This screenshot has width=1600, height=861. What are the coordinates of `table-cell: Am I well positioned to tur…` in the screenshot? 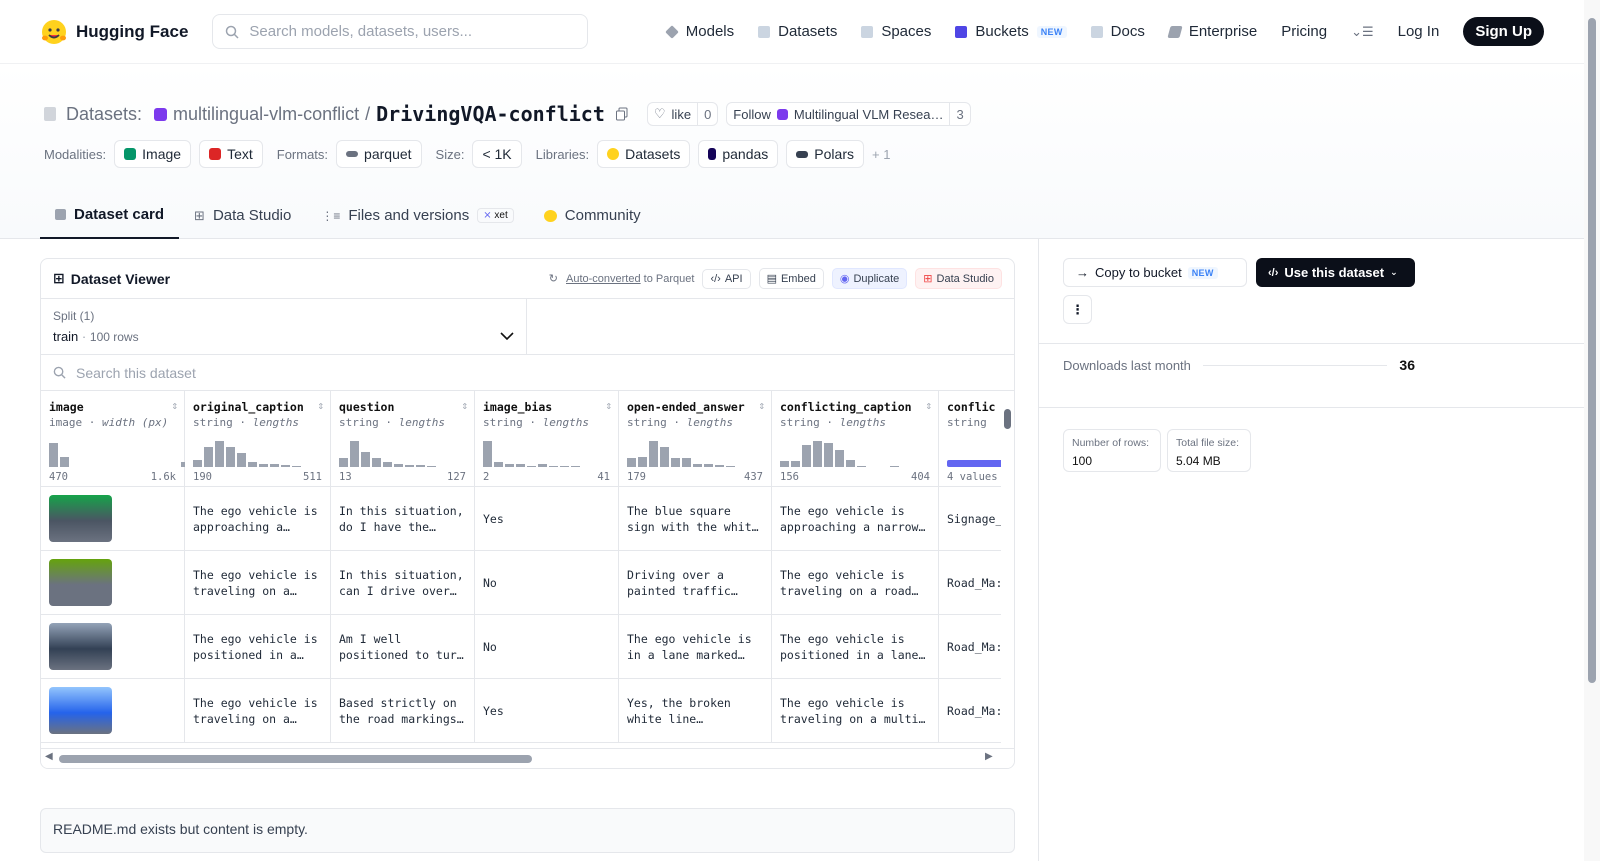 It's located at (403, 647).